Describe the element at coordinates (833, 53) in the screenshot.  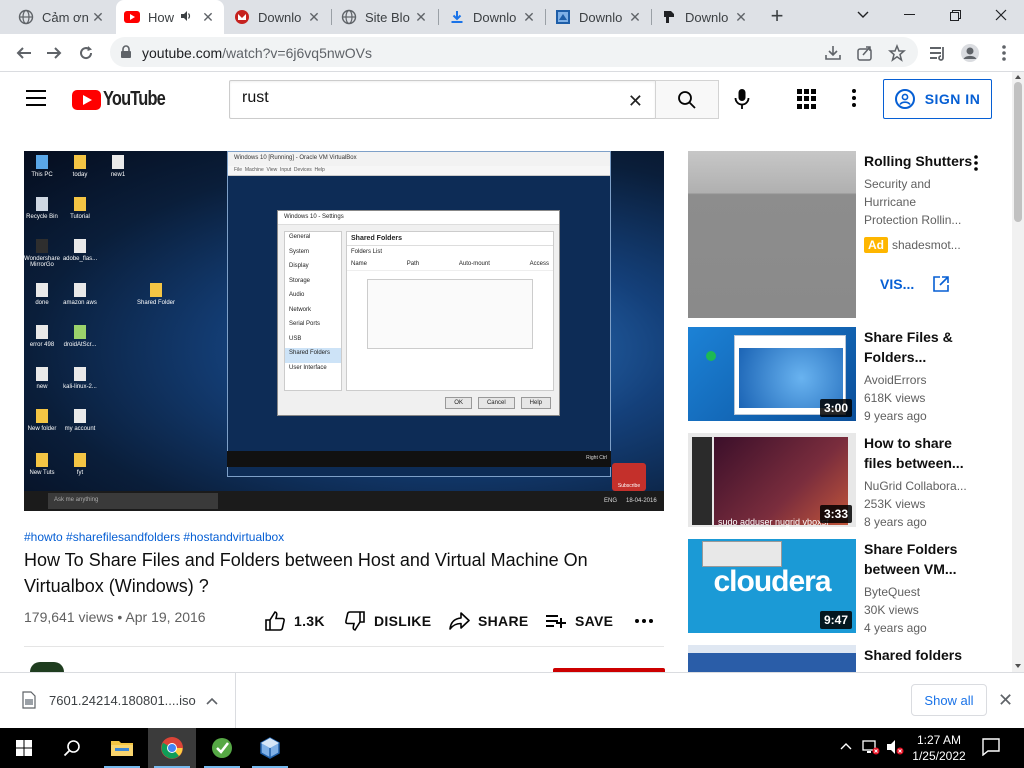
I see `install-icon` at that location.